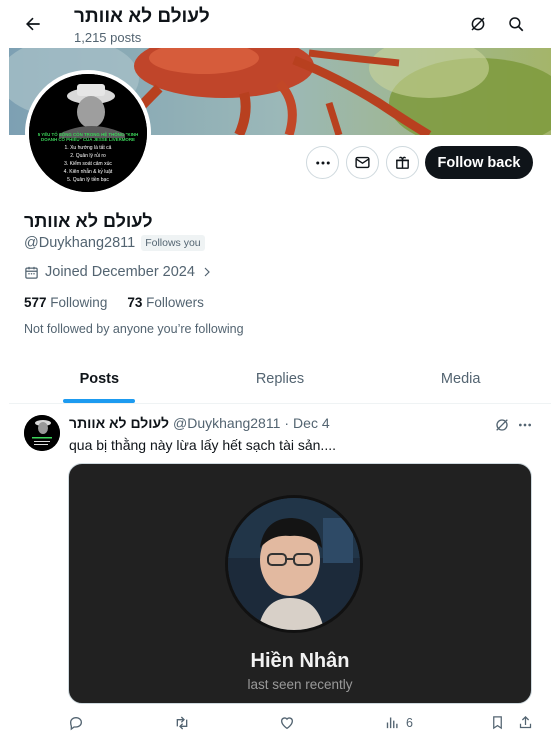 Image resolution: width=560 pixels, height=739 pixels. Describe the element at coordinates (88, 172) in the screenshot. I see `avatar-text-line: 4. Kiên nhẫn & kỷ luật` at that location.